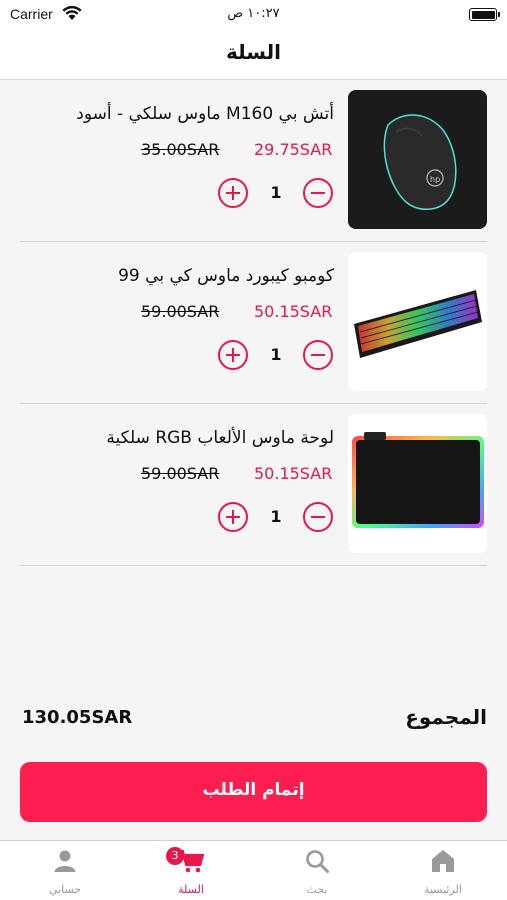  What do you see at coordinates (443, 861) in the screenshot?
I see `home-icon` at bounding box center [443, 861].